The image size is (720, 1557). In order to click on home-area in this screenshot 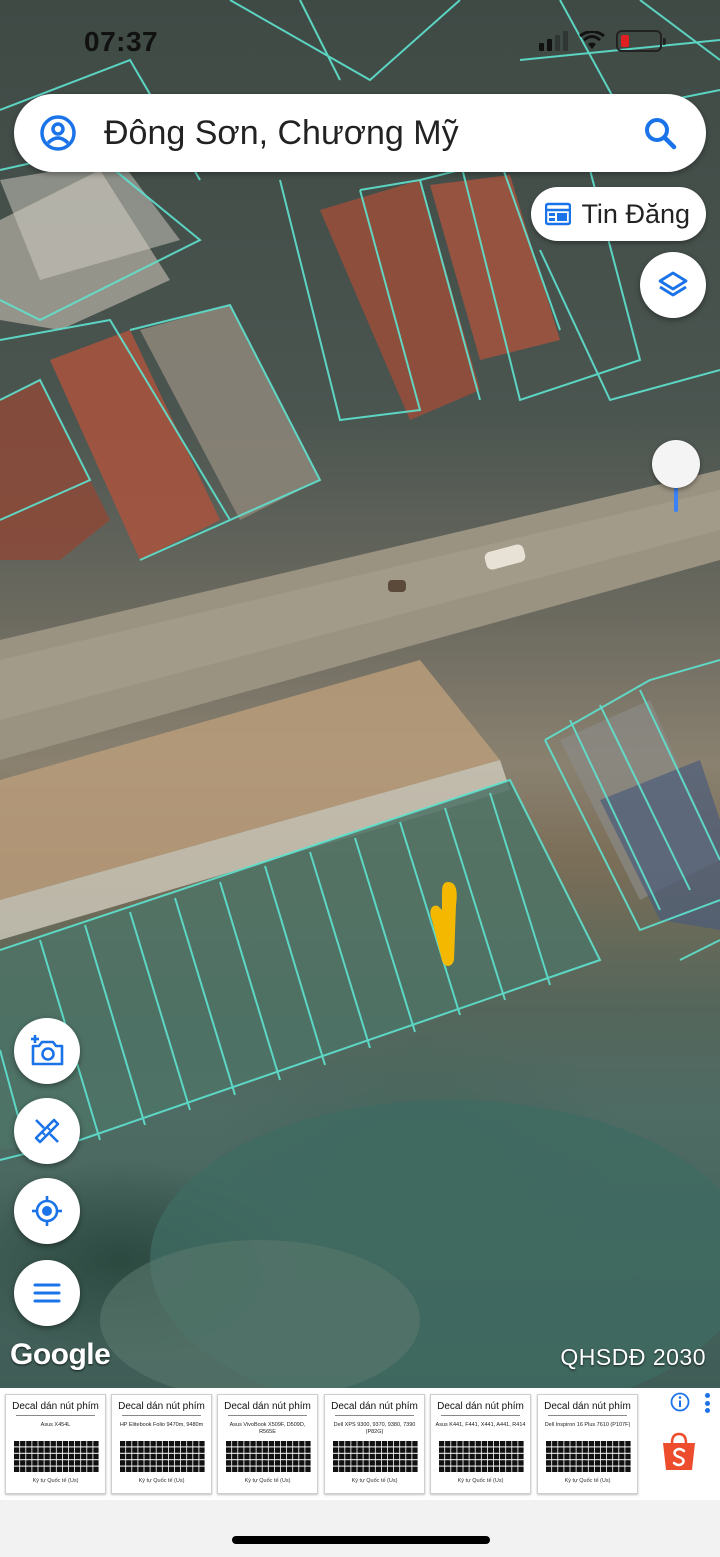, I will do `click(360, 1528)`.